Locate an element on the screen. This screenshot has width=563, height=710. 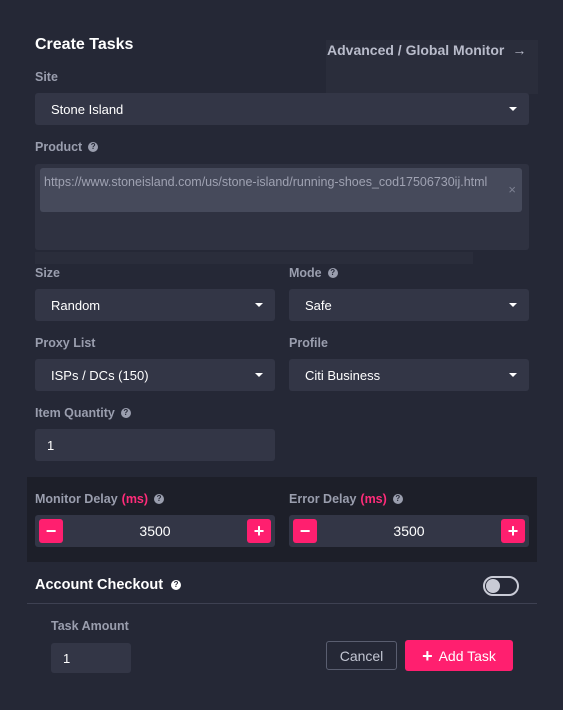
size-label-text: Size is located at coordinates (48, 273).